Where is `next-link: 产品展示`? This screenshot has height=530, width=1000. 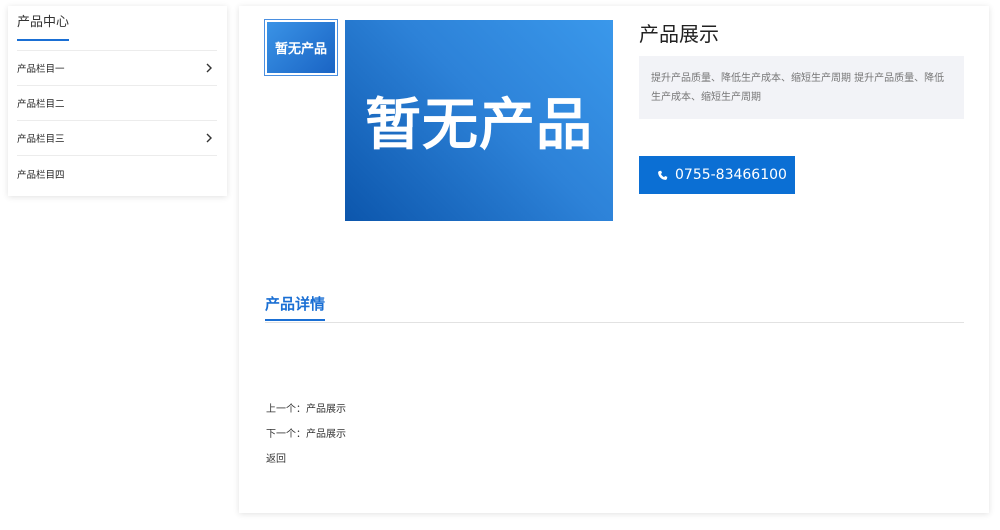
next-link: 产品展示 is located at coordinates (326, 434).